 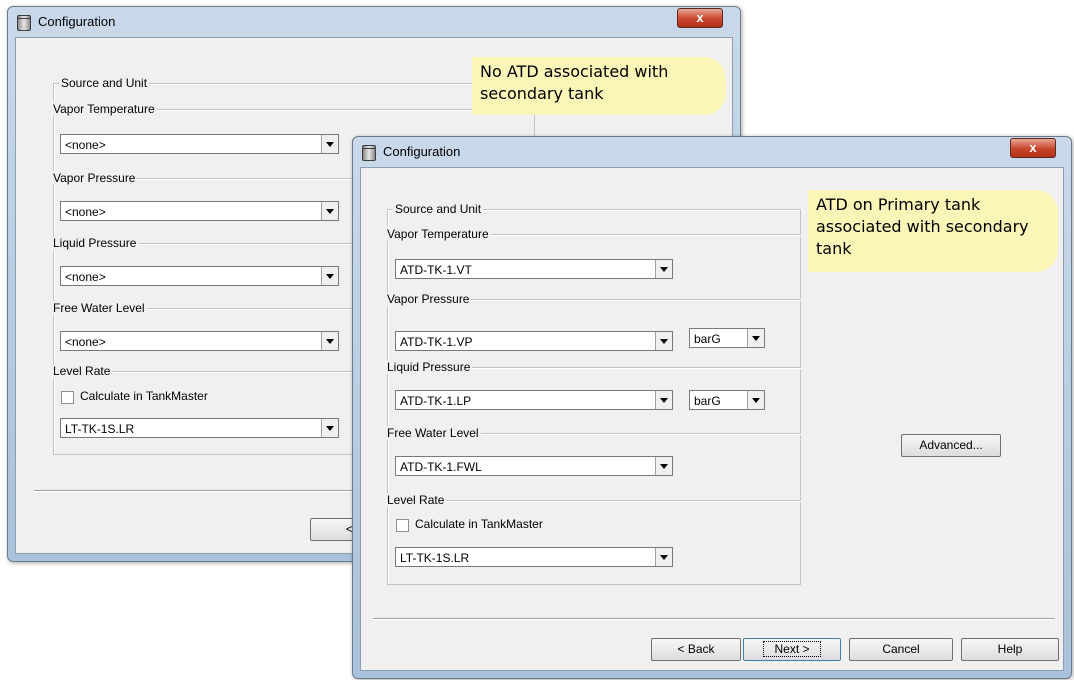 I want to click on back-level-rate-label: Level Rate, so click(x=83, y=371).